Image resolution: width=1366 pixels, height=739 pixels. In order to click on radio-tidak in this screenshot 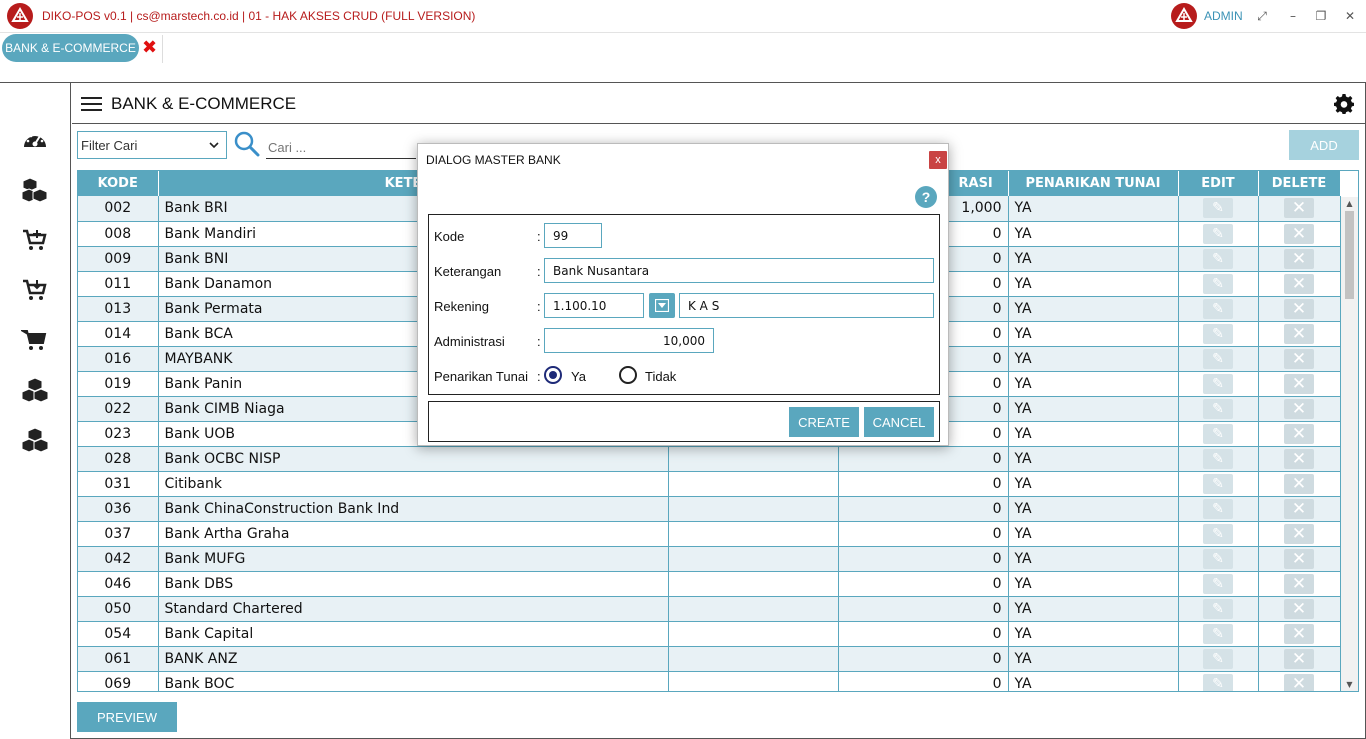, I will do `click(628, 375)`.